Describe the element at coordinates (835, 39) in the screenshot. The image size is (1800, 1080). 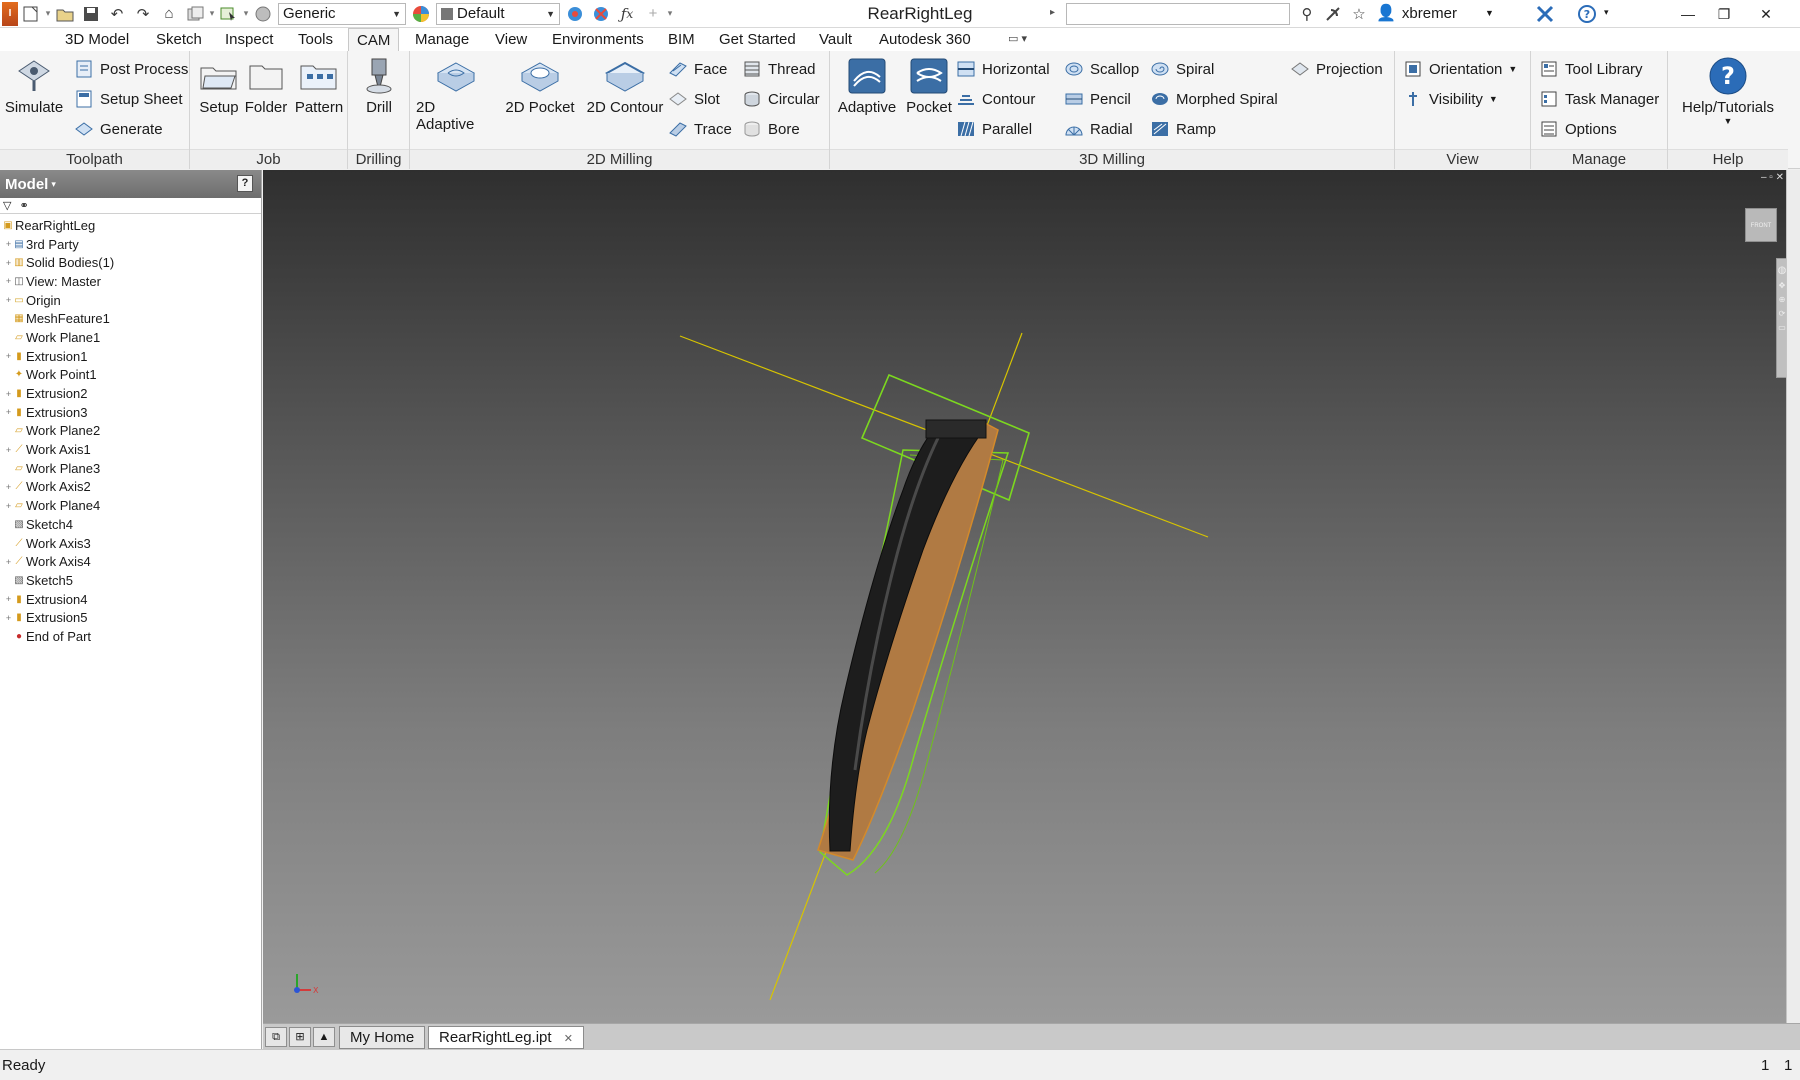
I see `tab-vault: Vault` at that location.